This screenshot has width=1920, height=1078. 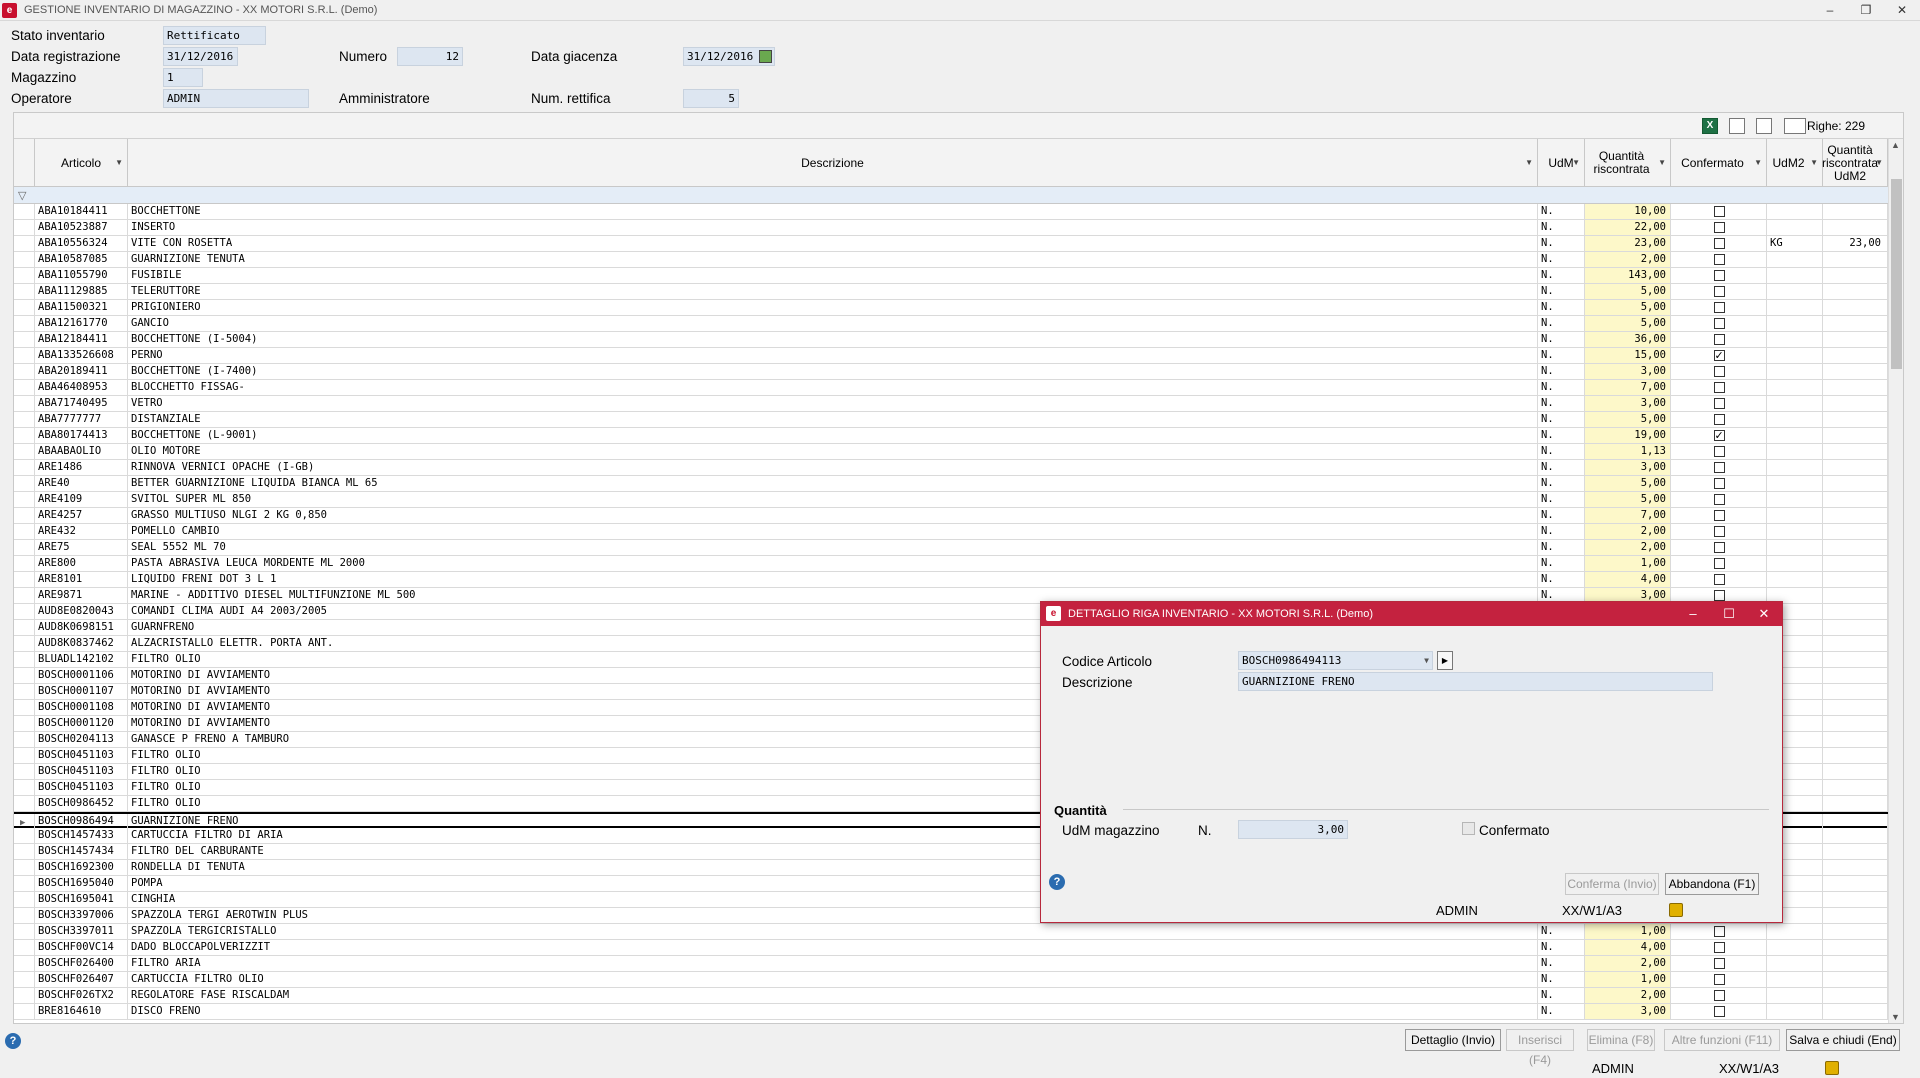 I want to click on table-row: ABA10587085 GUARNIZIONE TENUTA N. 2,00, so click(x=958, y=260).